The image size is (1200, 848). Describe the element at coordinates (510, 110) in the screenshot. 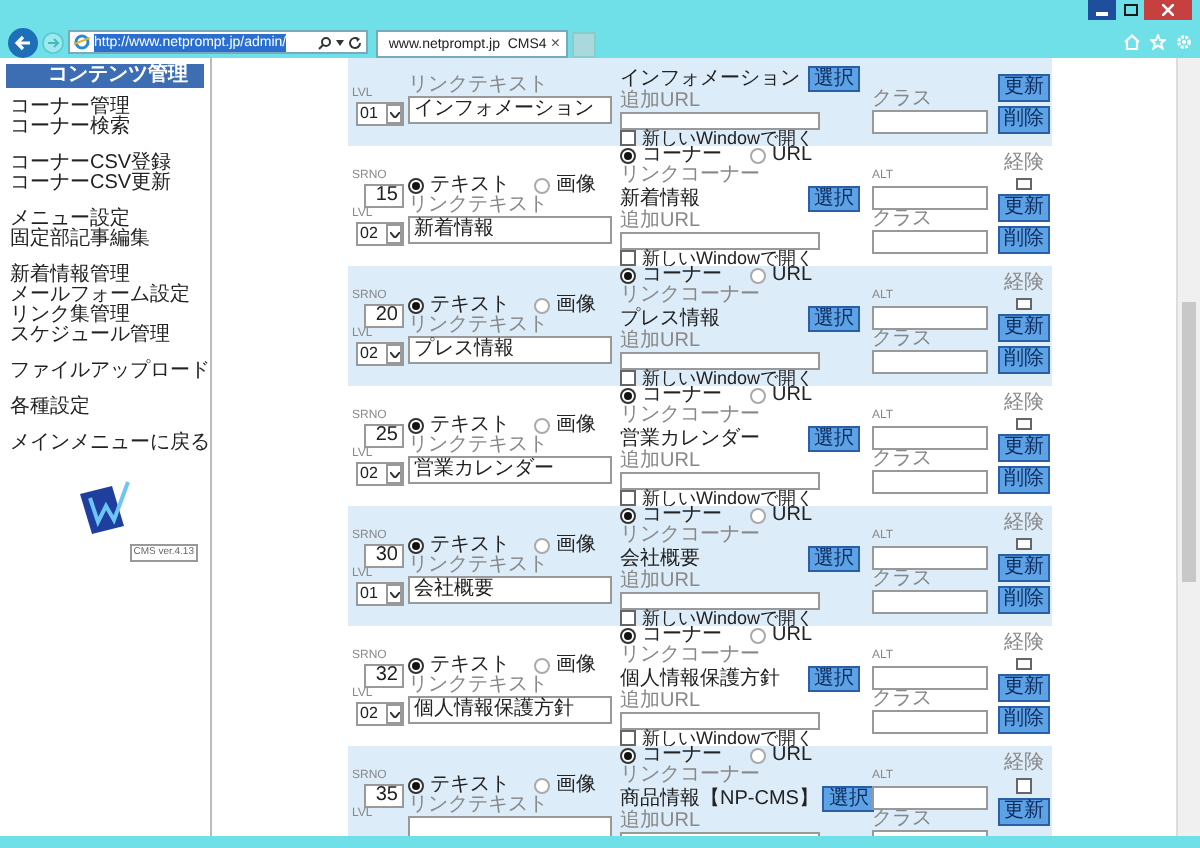

I see `link-text-field: インフォメーション` at that location.